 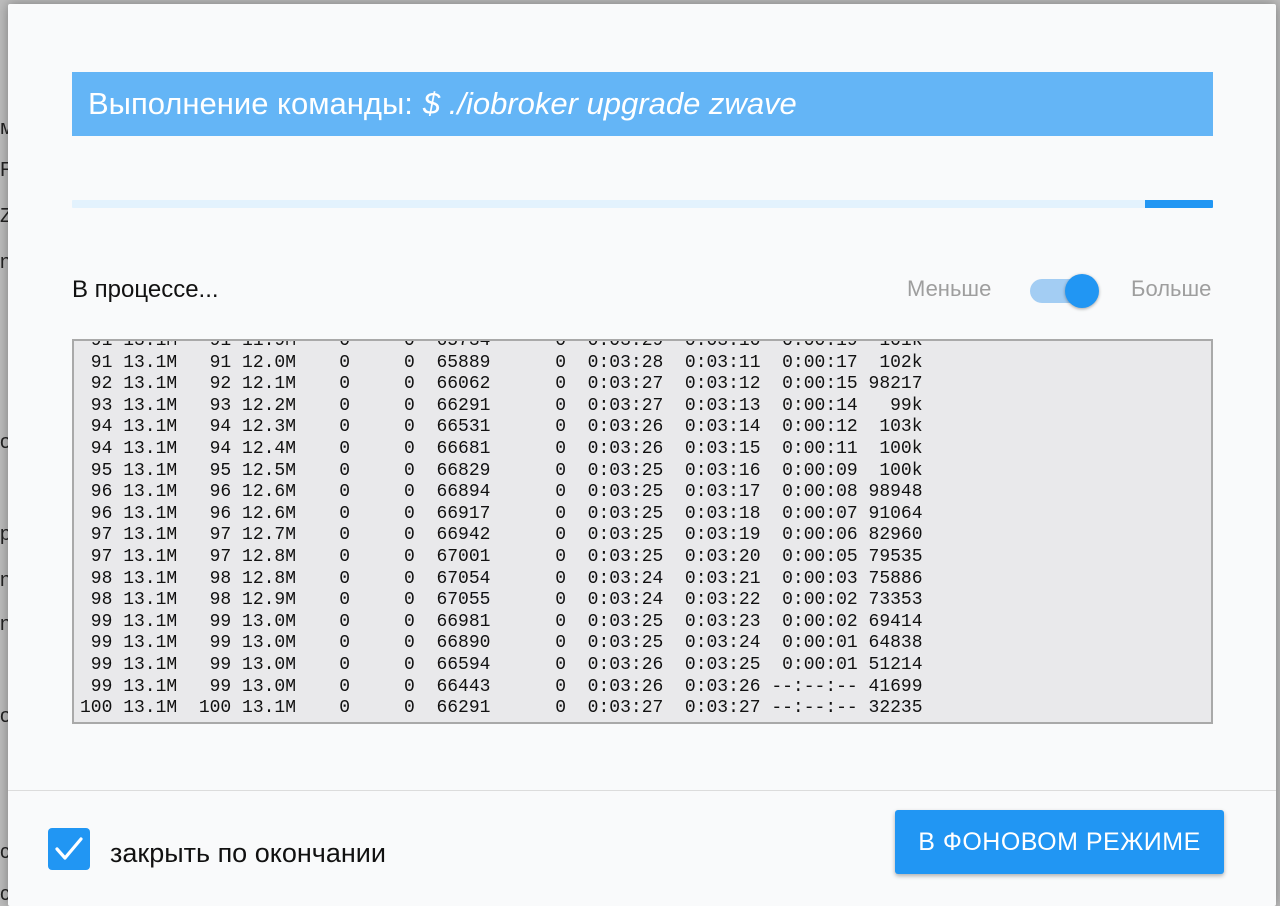 What do you see at coordinates (949, 288) in the screenshot?
I see `toggle-less-label: Меньше` at bounding box center [949, 288].